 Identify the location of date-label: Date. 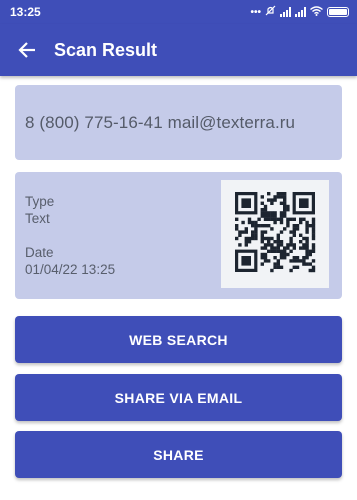
(39, 252).